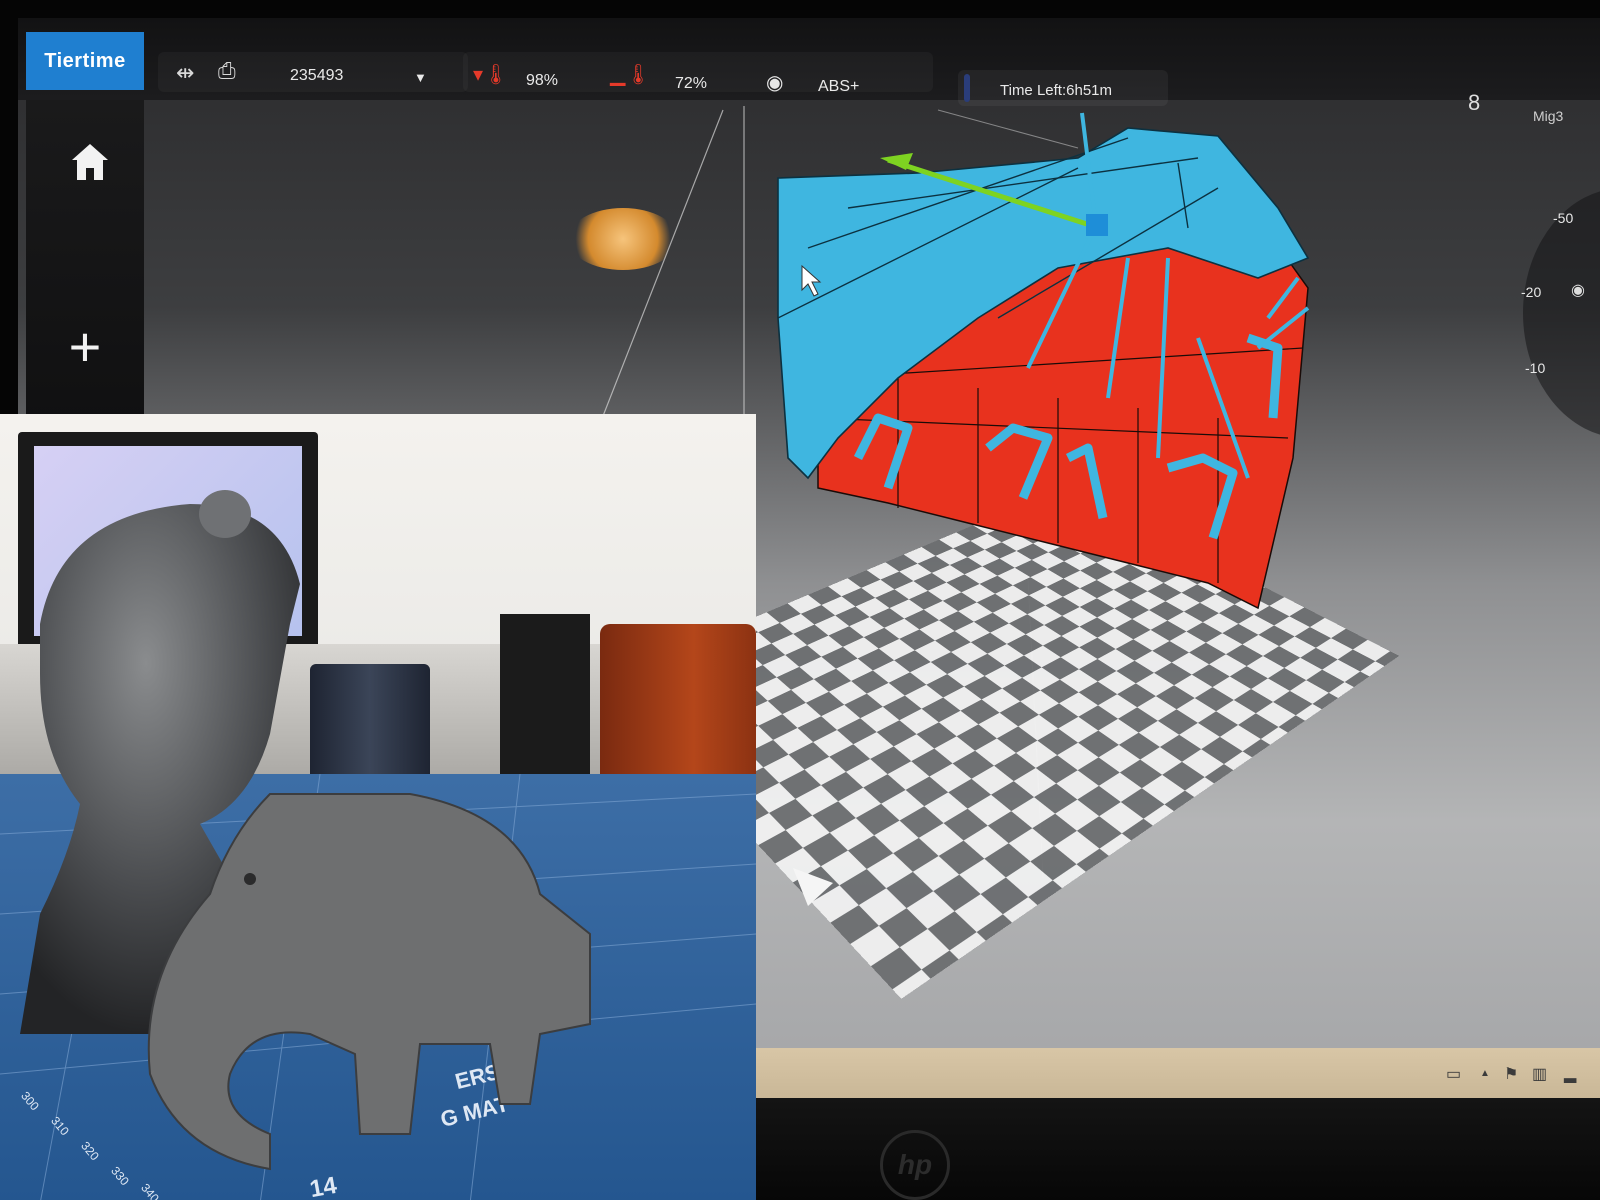  Describe the element at coordinates (1485, 1073) in the screenshot. I see `tray-expand-icon: ▲` at that location.